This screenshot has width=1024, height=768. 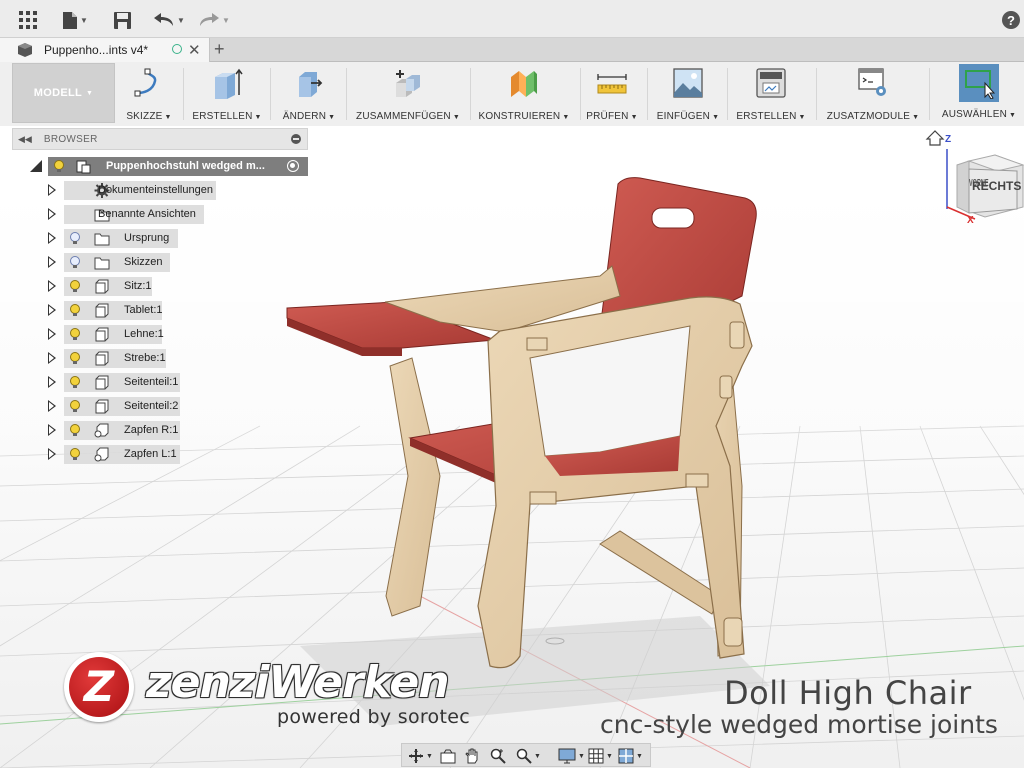 I want to click on activate-radio, so click(x=293, y=166).